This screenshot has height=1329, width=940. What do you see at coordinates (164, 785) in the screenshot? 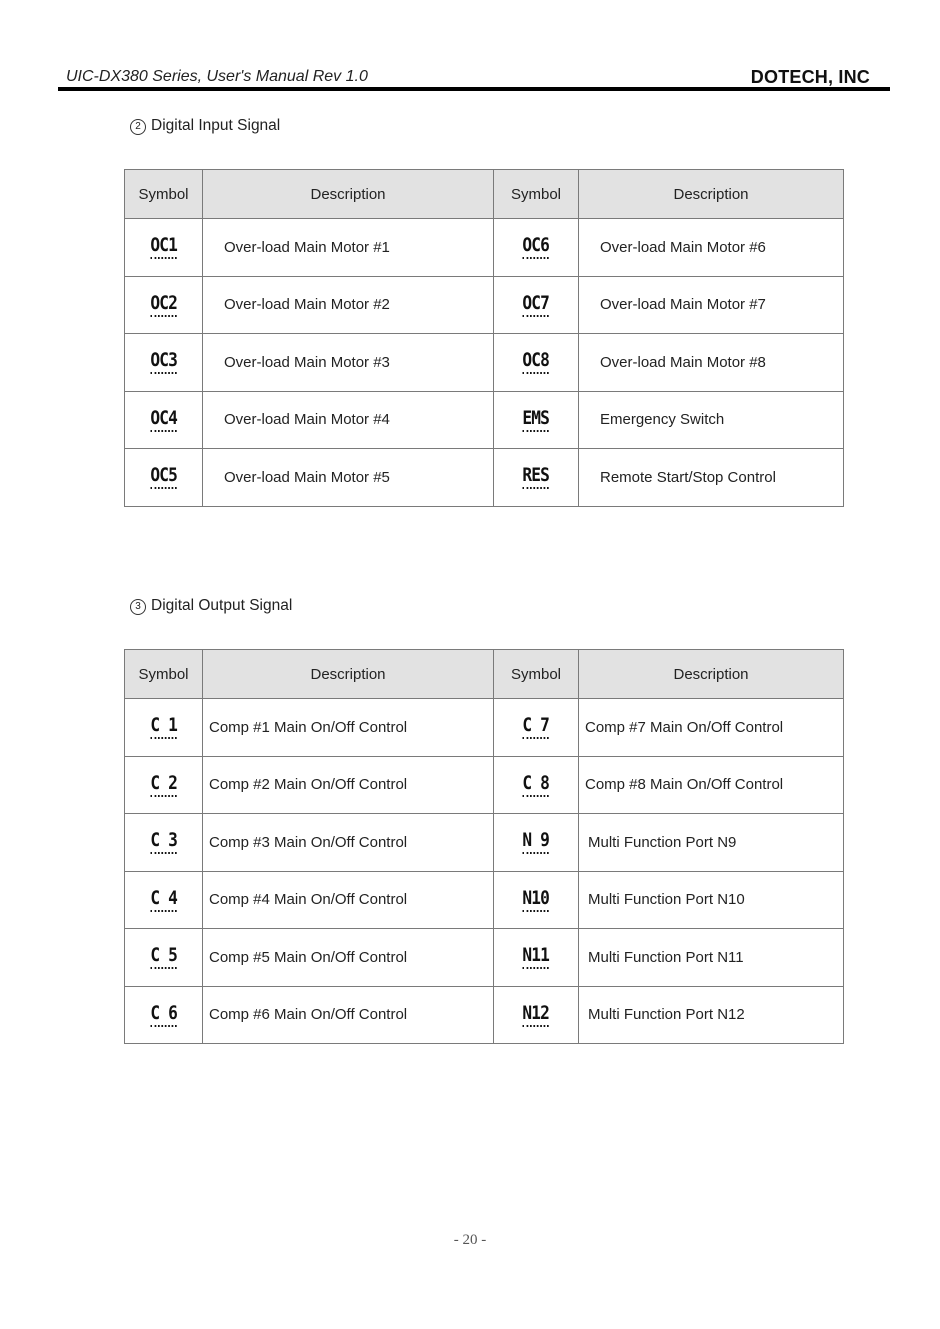
I see `lcd-symbol: C 2` at bounding box center [164, 785].